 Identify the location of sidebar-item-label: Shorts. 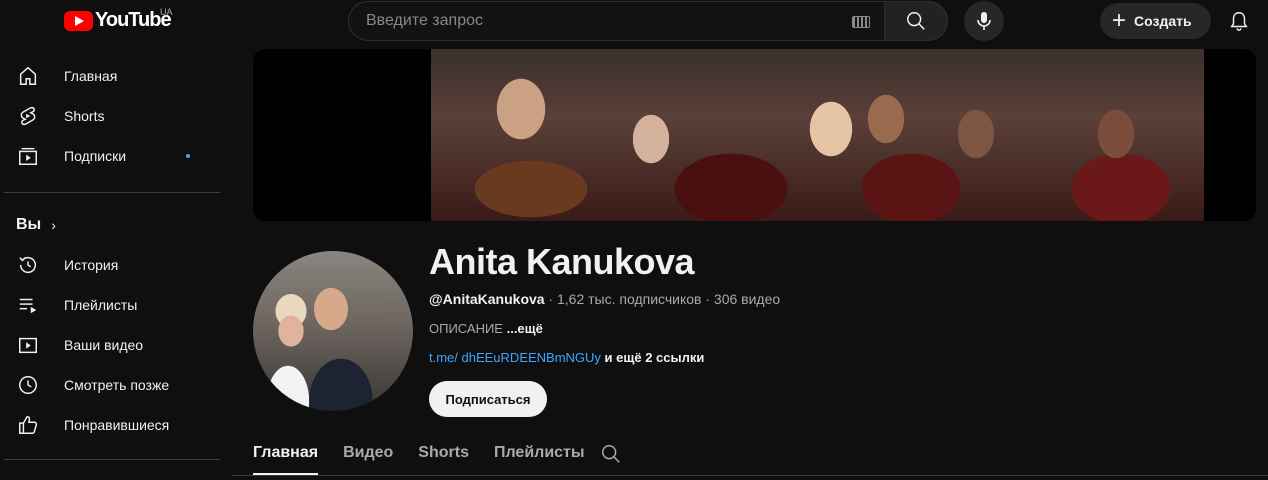
(84, 116).